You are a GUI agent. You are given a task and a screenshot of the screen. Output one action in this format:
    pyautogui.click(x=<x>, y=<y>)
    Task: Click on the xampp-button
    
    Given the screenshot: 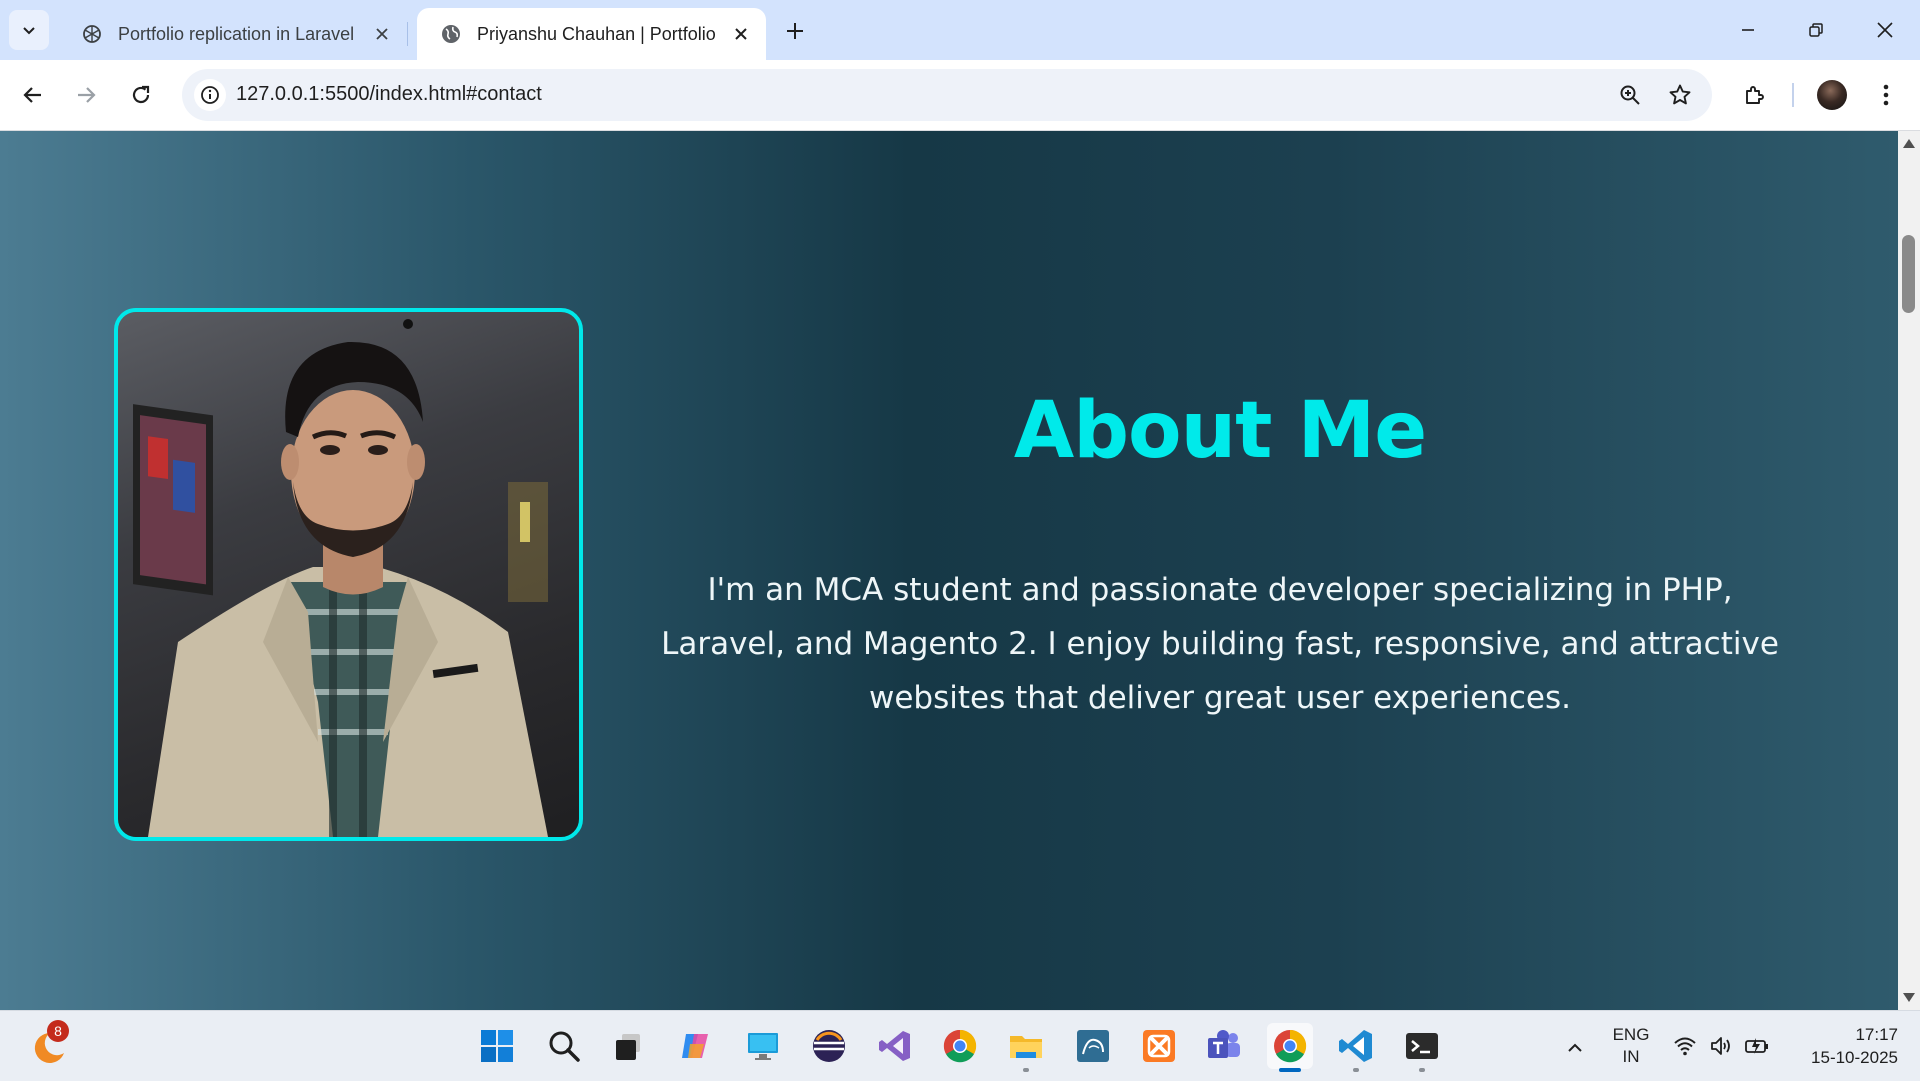 What is the action you would take?
    pyautogui.click(x=1159, y=1046)
    